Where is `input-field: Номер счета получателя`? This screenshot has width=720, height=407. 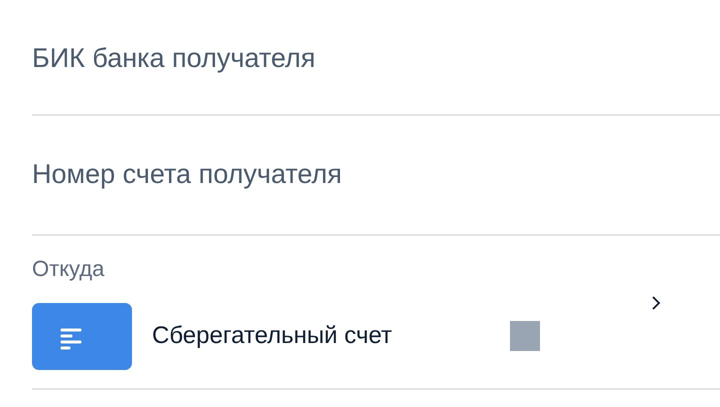 input-field: Номер счета получателя is located at coordinates (376, 174).